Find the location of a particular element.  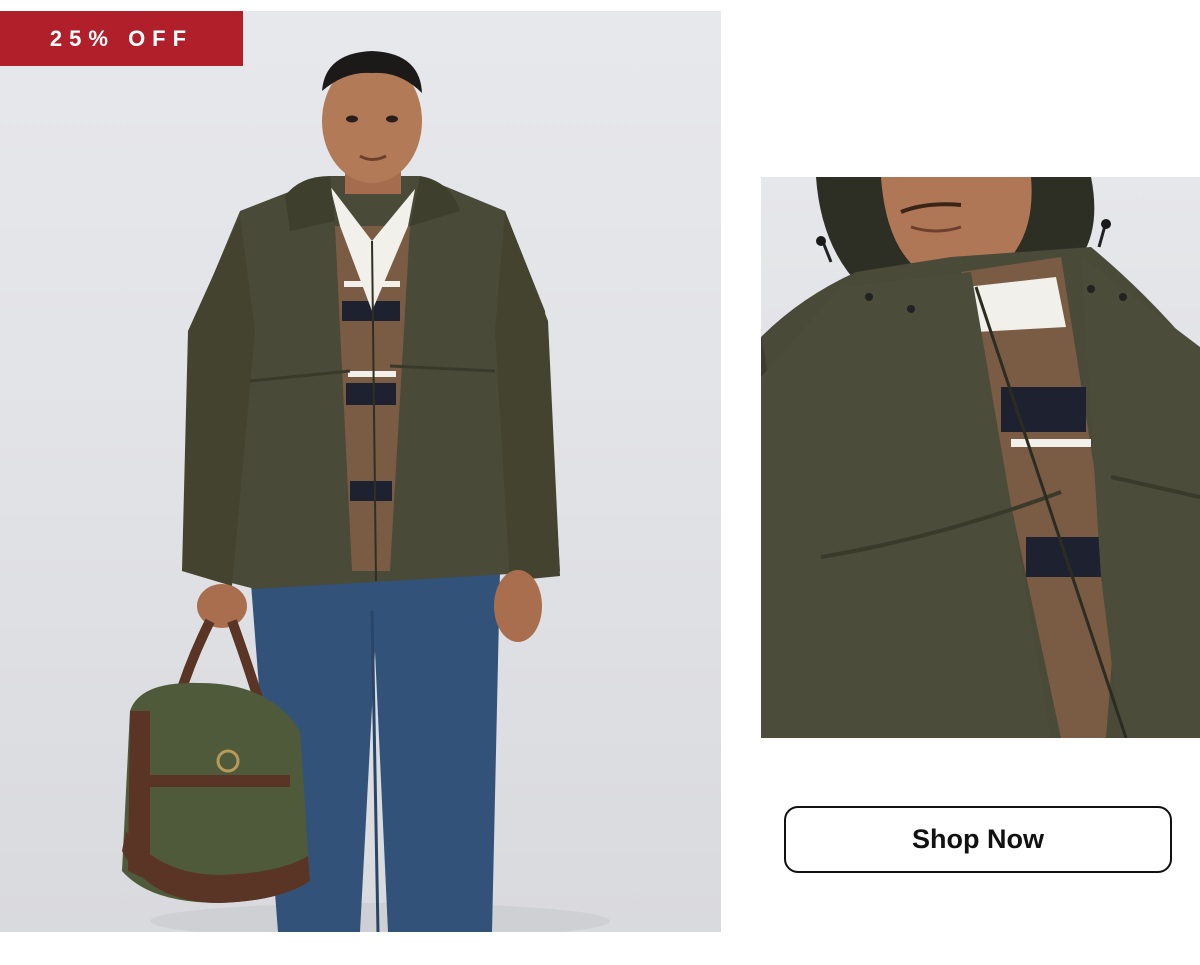

discount-badge: 25% OFF is located at coordinates (121, 38).